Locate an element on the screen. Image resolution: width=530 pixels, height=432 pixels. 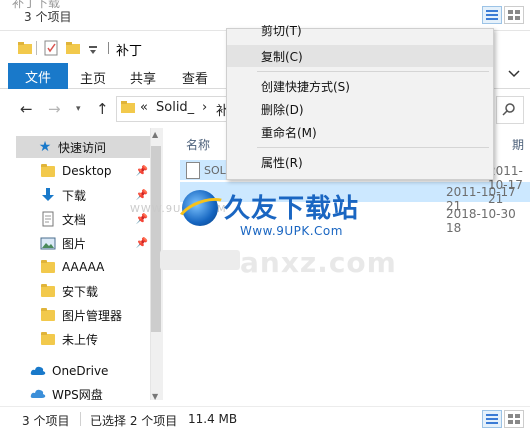
menu-item-copy: 复制(C) is located at coordinates (360, 56).